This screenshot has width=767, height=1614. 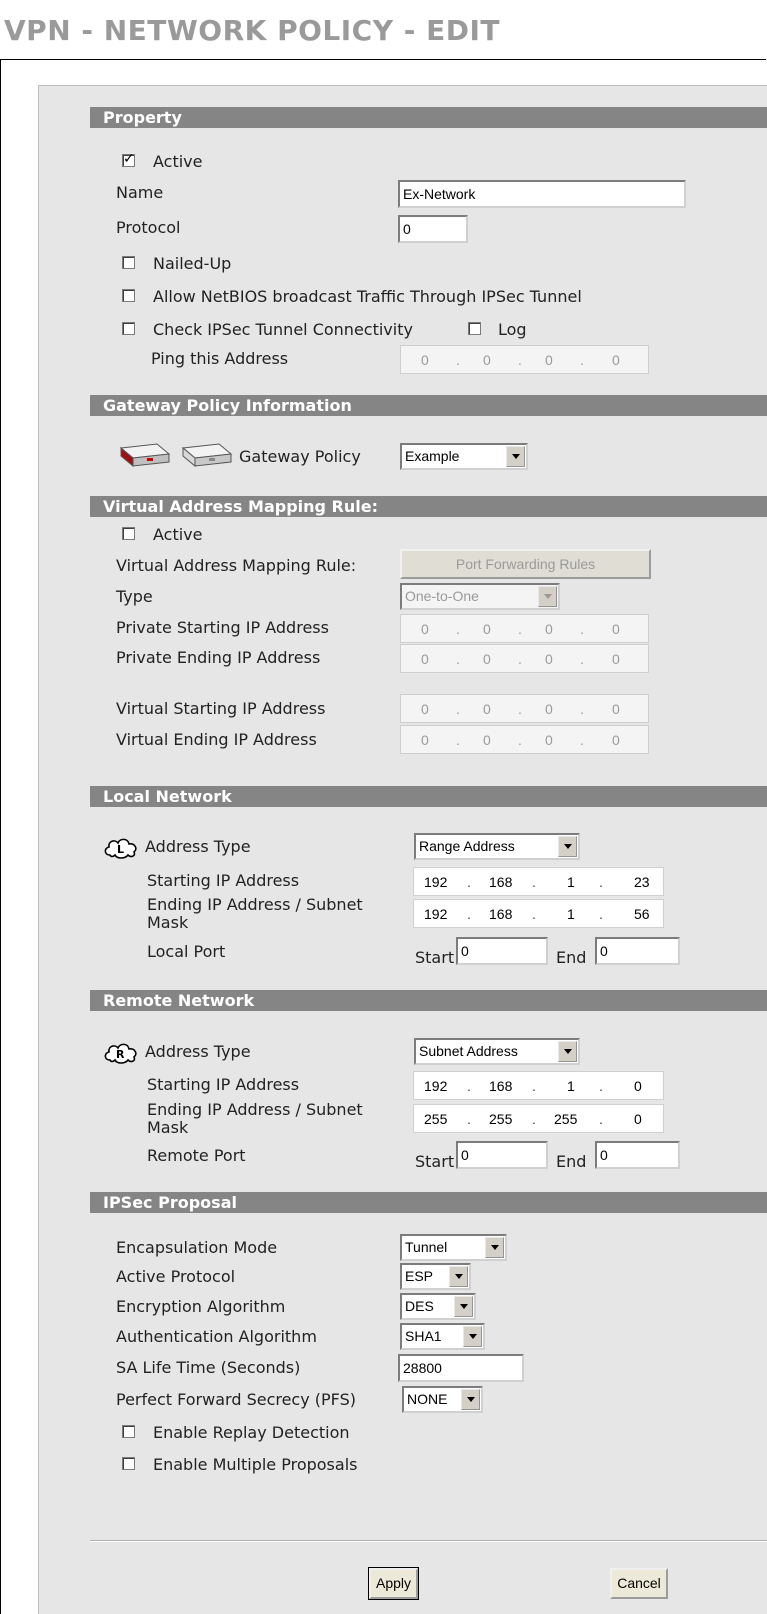 What do you see at coordinates (140, 192) in the screenshot?
I see `name-label: Name` at bounding box center [140, 192].